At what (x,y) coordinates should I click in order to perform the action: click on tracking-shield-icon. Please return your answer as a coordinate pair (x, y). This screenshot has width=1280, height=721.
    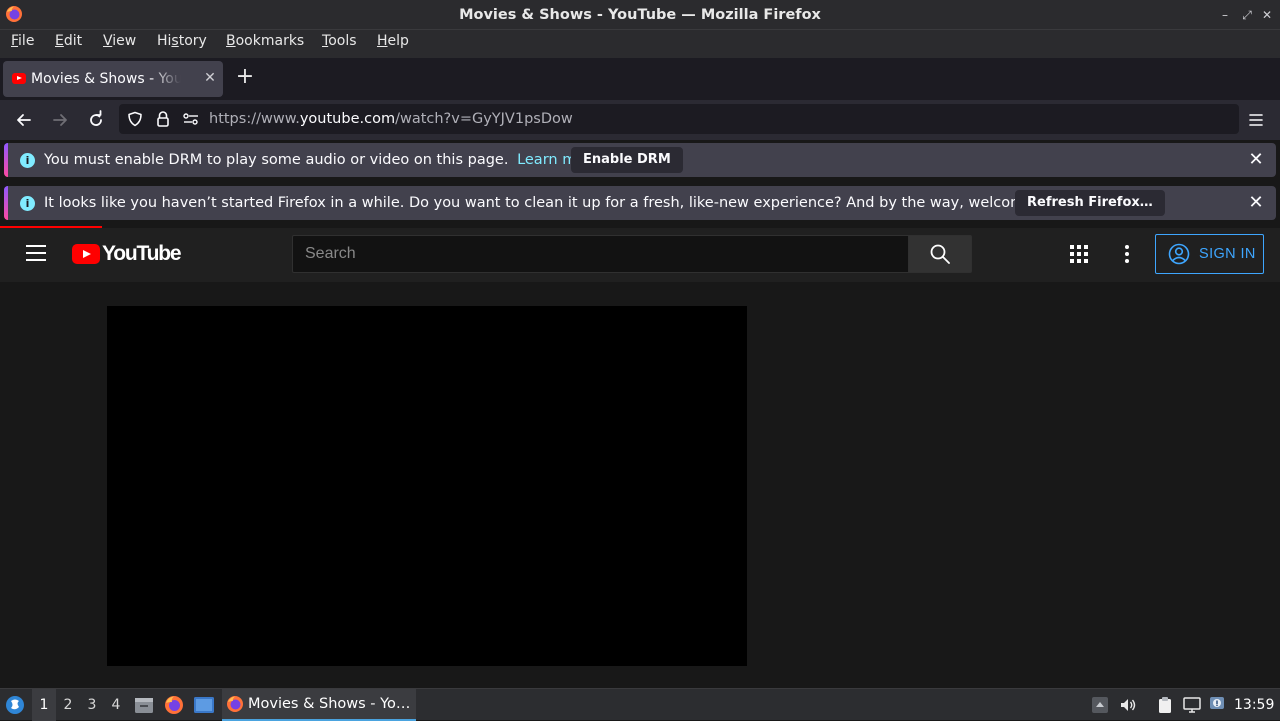
    Looking at the image, I should click on (135, 119).